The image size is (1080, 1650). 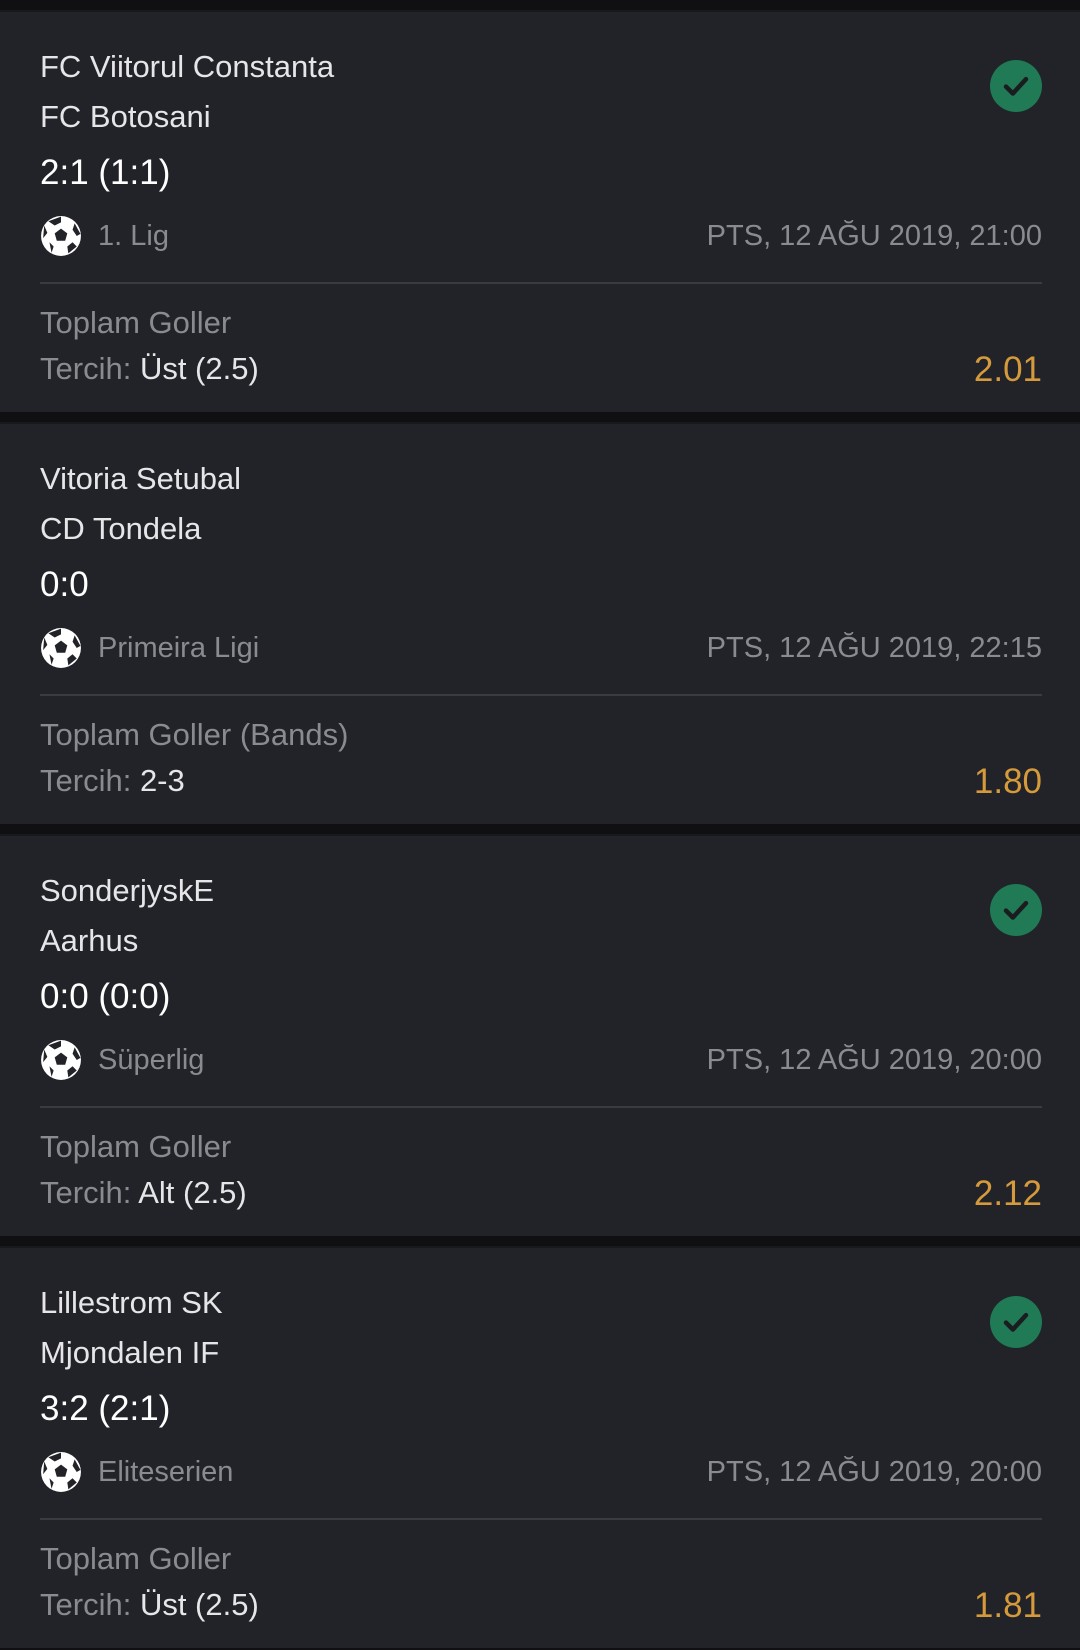 I want to click on match-datetime: PTS, 12 AĞU 2019, 22:15, so click(x=874, y=647).